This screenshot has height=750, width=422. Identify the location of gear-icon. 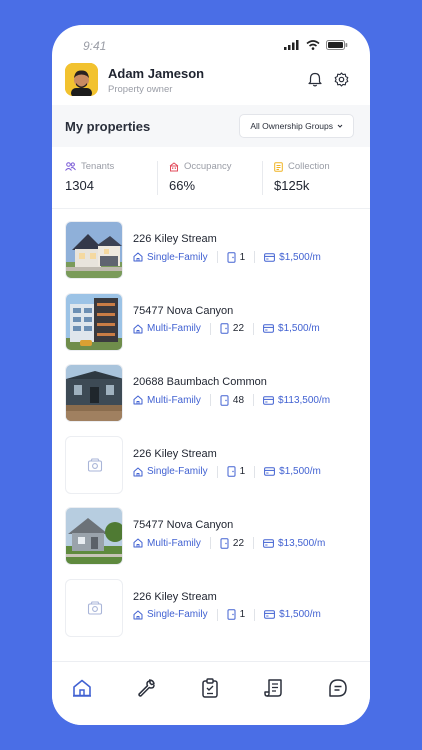
(341, 79).